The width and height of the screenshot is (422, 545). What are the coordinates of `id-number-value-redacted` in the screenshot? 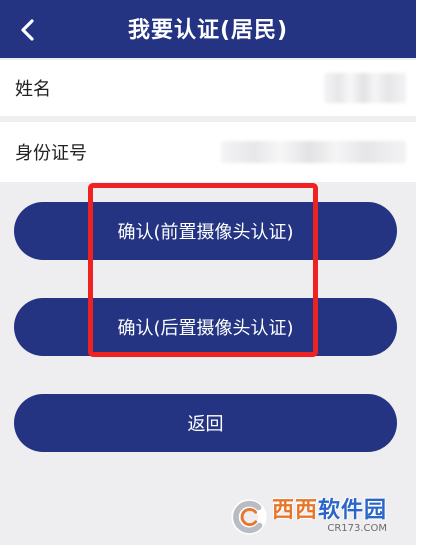 It's located at (313, 152).